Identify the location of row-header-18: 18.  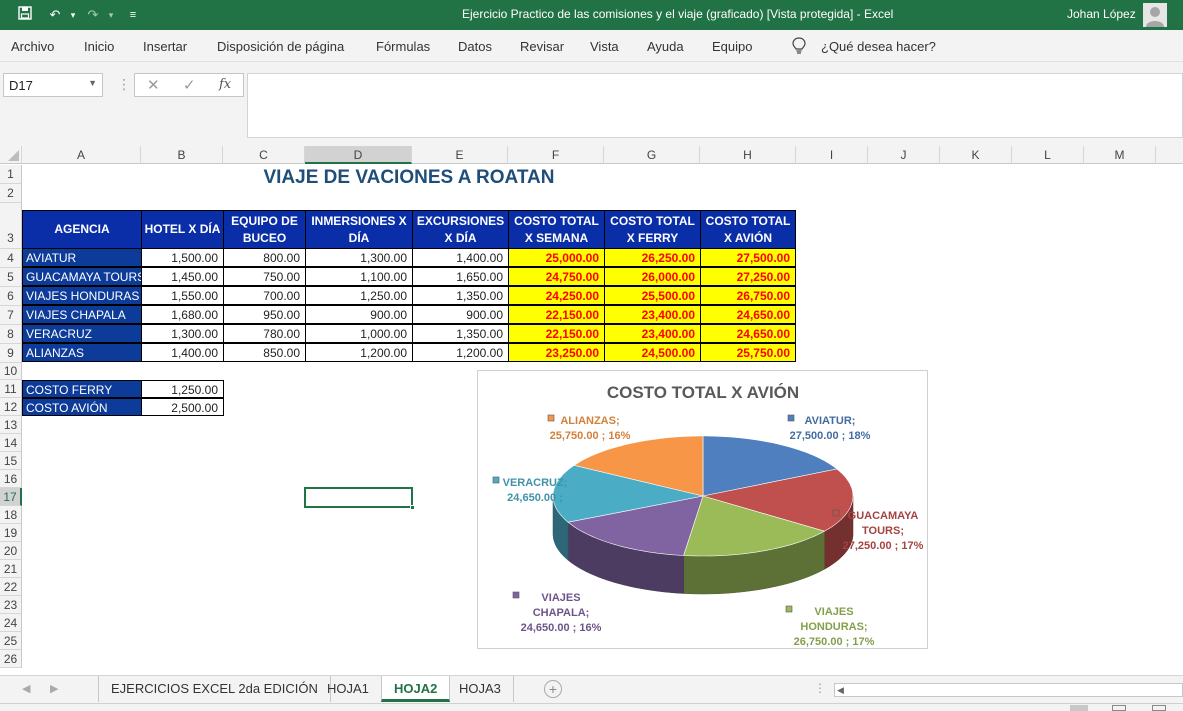
(11, 515).